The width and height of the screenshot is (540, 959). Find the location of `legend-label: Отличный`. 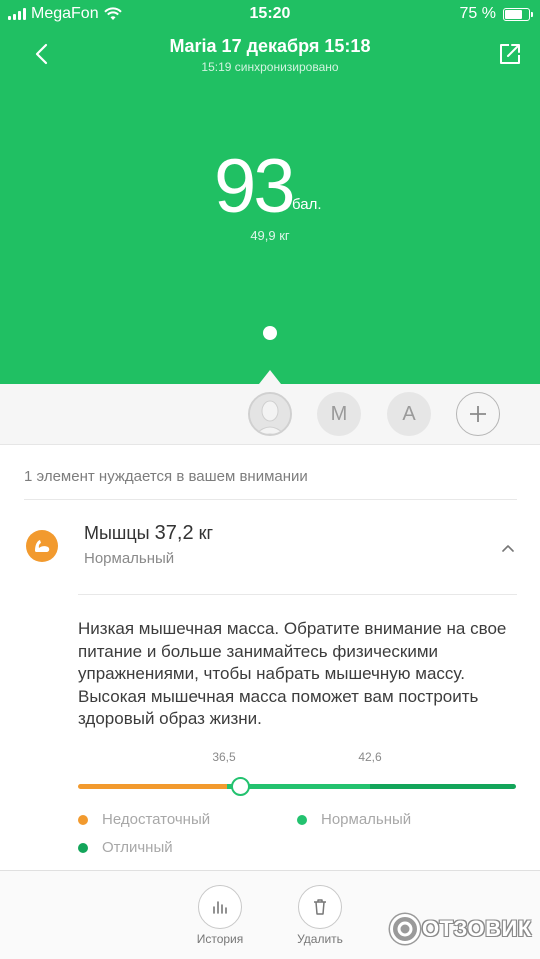

legend-label: Отличный is located at coordinates (137, 847).